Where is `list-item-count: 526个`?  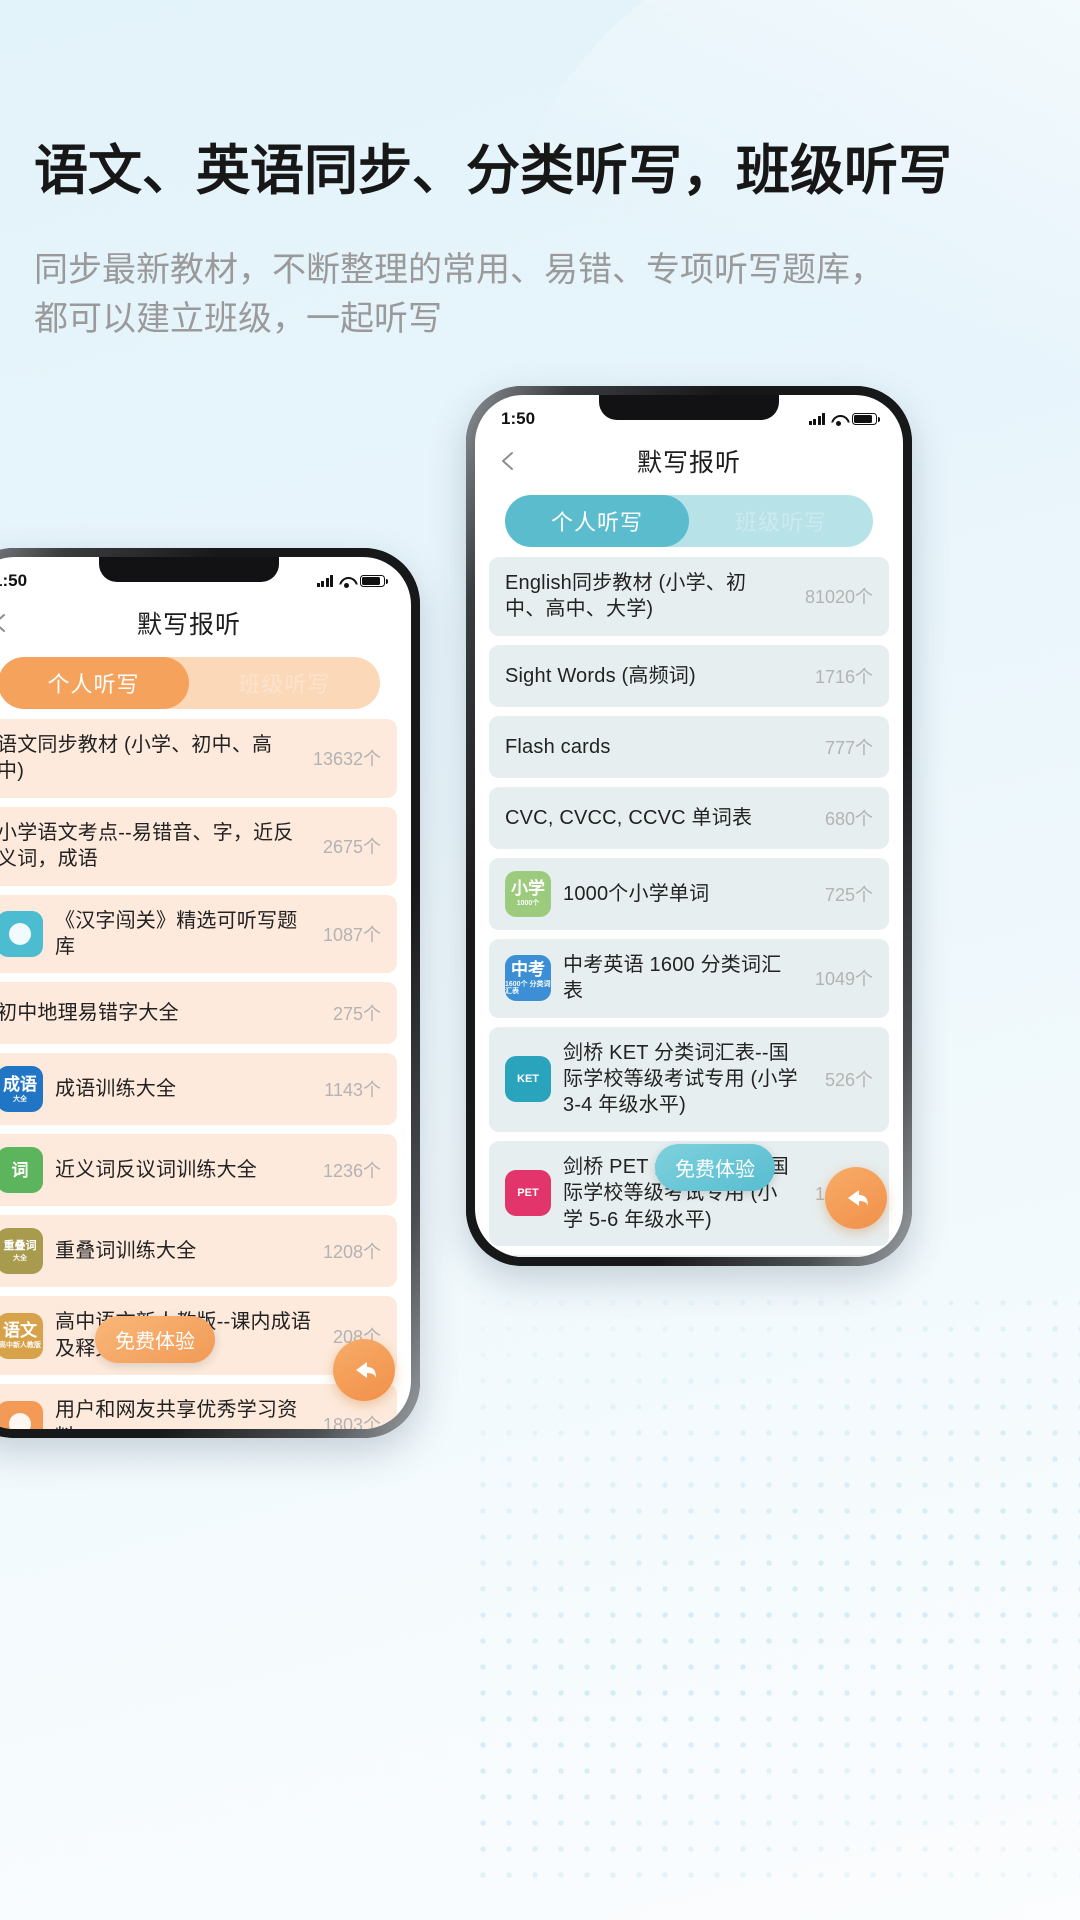
list-item-count: 526个 is located at coordinates (848, 1080).